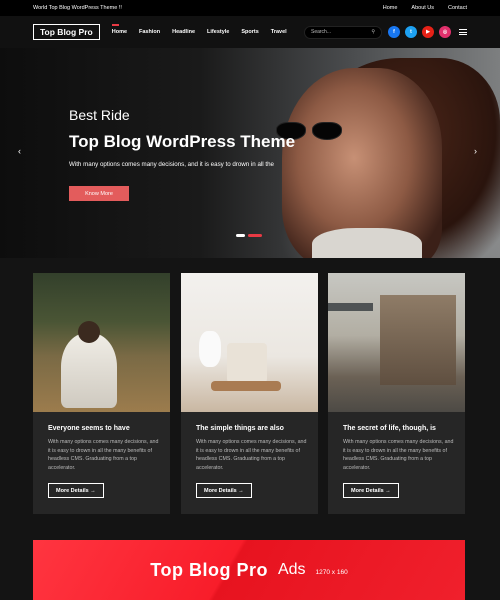 The width and height of the screenshot is (500, 600). Describe the element at coordinates (66, 32) in the screenshot. I see `site-logo: Top Blog Pro` at that location.